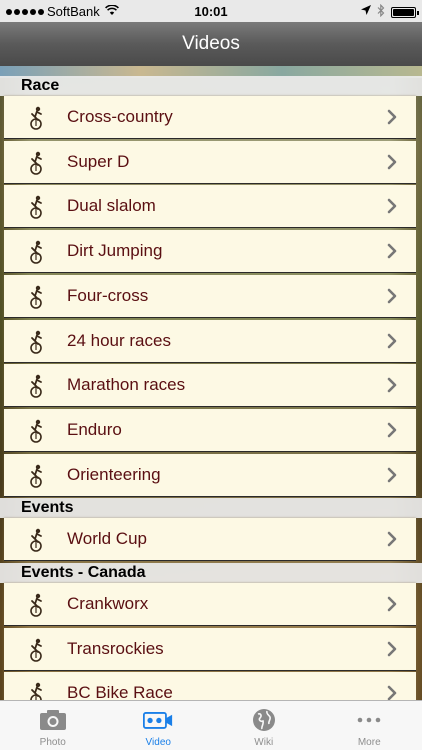 The height and width of the screenshot is (750, 422). What do you see at coordinates (211, 86) in the screenshot?
I see `section-header: Race` at bounding box center [211, 86].